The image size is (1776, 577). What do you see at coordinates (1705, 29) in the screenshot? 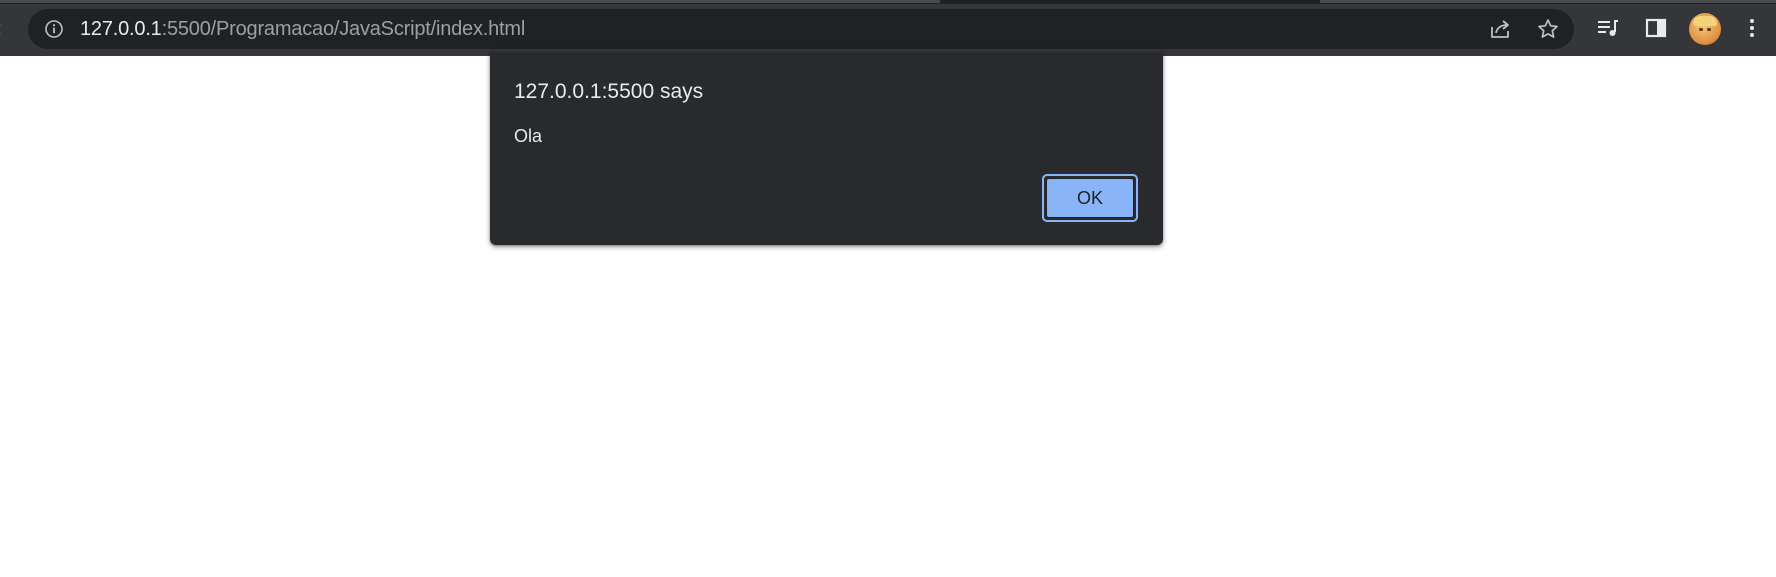
I see `avatar` at bounding box center [1705, 29].